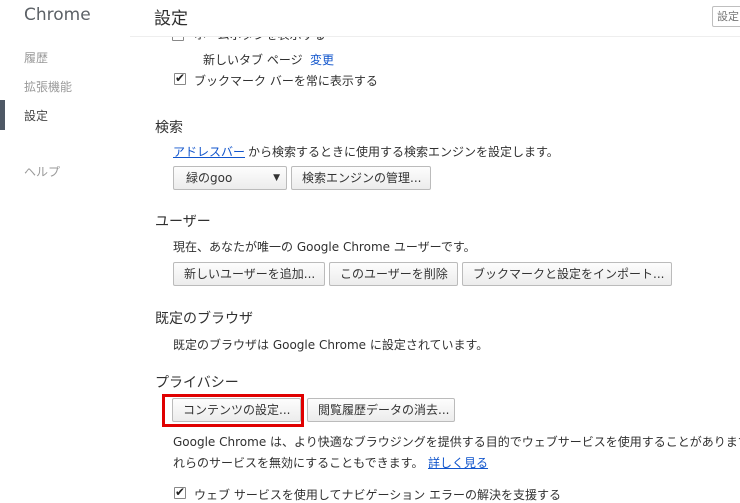 Image resolution: width=740 pixels, height=503 pixels. Describe the element at coordinates (209, 151) in the screenshot. I see `address-bar-link: アドレスバー` at that location.